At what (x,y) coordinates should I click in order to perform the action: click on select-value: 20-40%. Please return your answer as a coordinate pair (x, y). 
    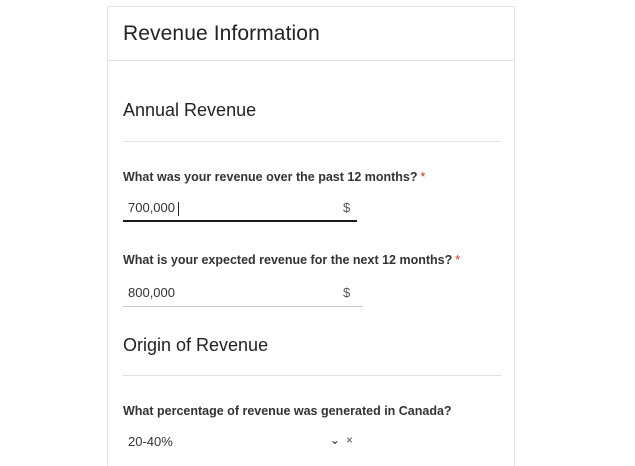
    Looking at the image, I should click on (150, 441).